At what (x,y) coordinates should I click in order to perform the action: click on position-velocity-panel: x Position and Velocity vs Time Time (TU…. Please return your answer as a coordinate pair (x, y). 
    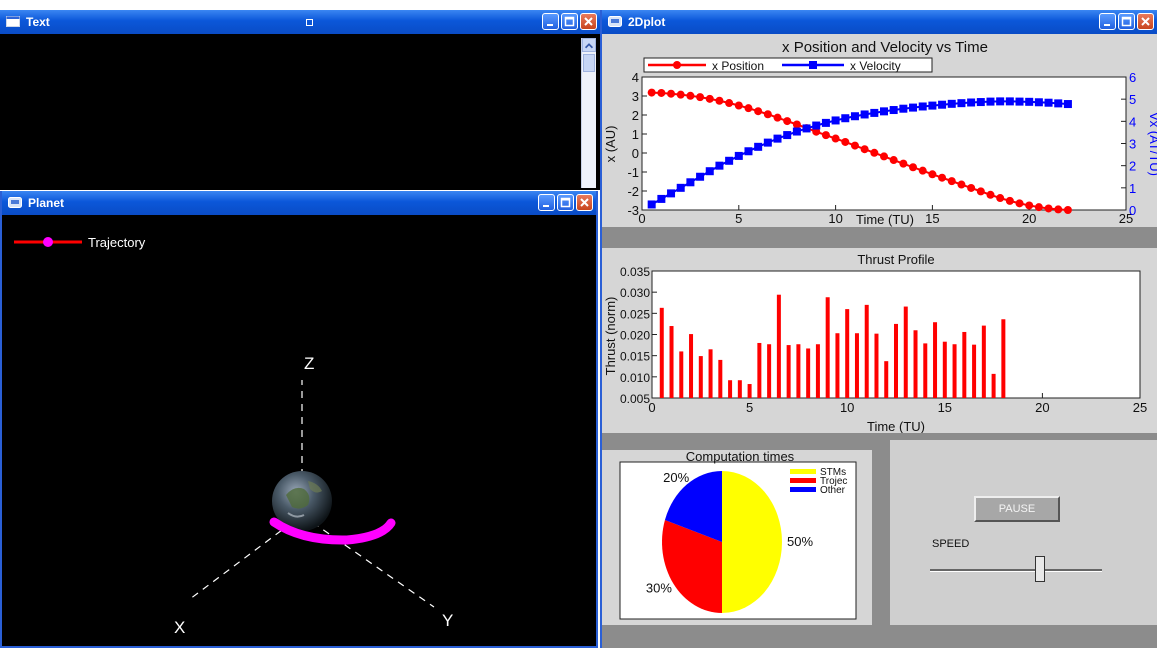
    Looking at the image, I should click on (879, 130).